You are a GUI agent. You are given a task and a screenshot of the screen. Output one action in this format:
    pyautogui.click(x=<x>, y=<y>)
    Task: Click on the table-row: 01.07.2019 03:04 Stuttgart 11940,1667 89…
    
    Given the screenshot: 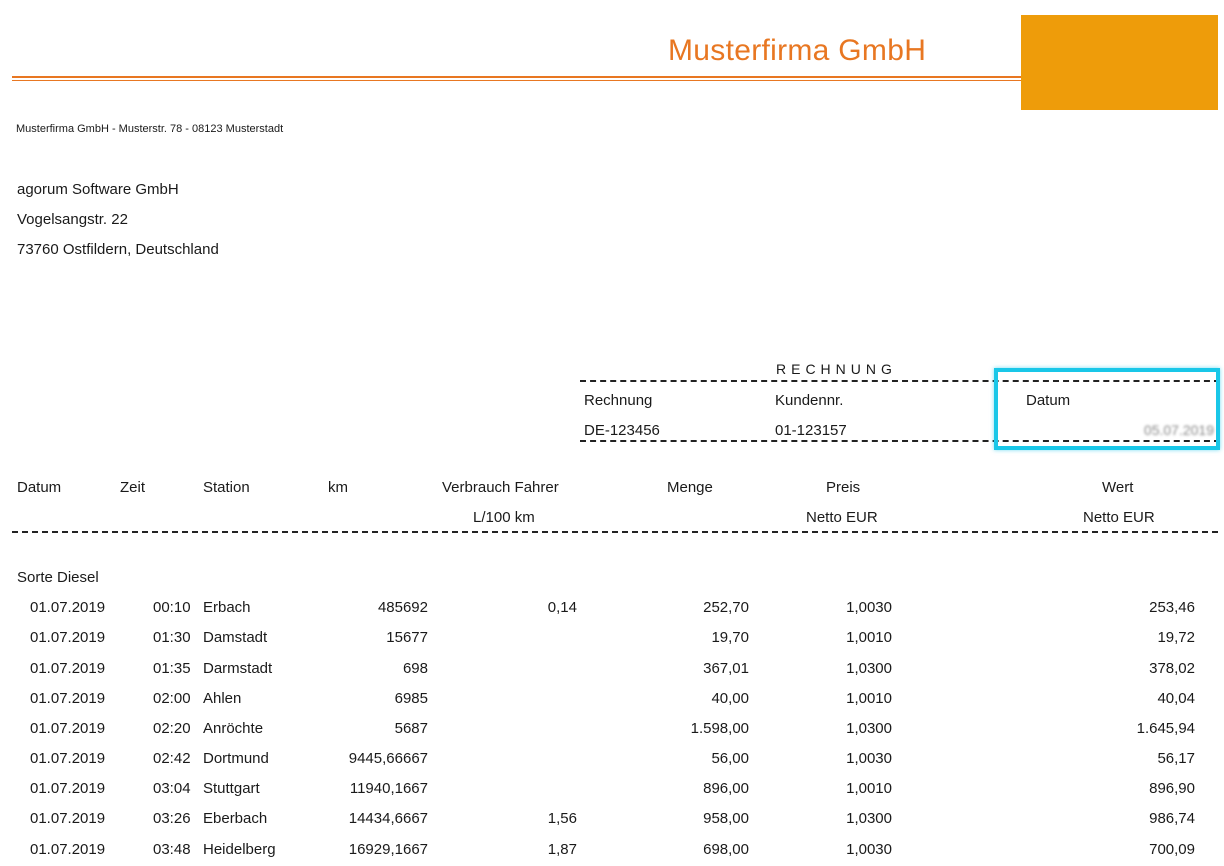 What is the action you would take?
    pyautogui.click(x=612, y=792)
    